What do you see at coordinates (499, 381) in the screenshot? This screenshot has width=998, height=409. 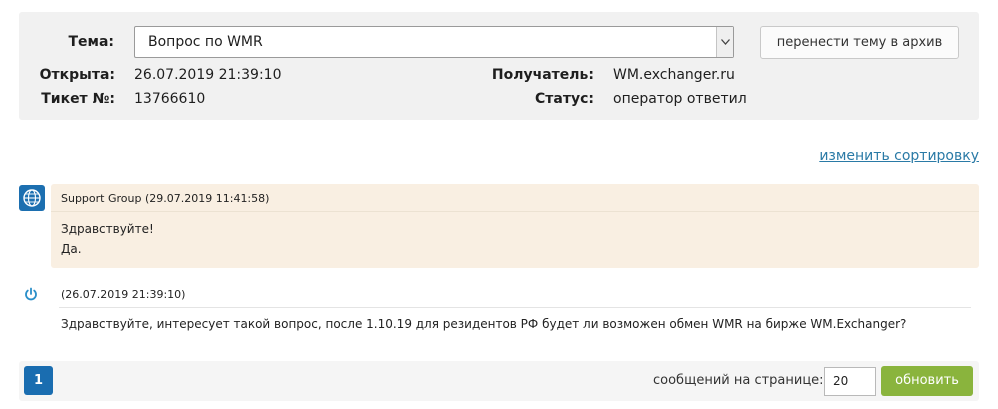 I see `pagination-bar: 1 сообщений на странице: 20 обновить` at bounding box center [499, 381].